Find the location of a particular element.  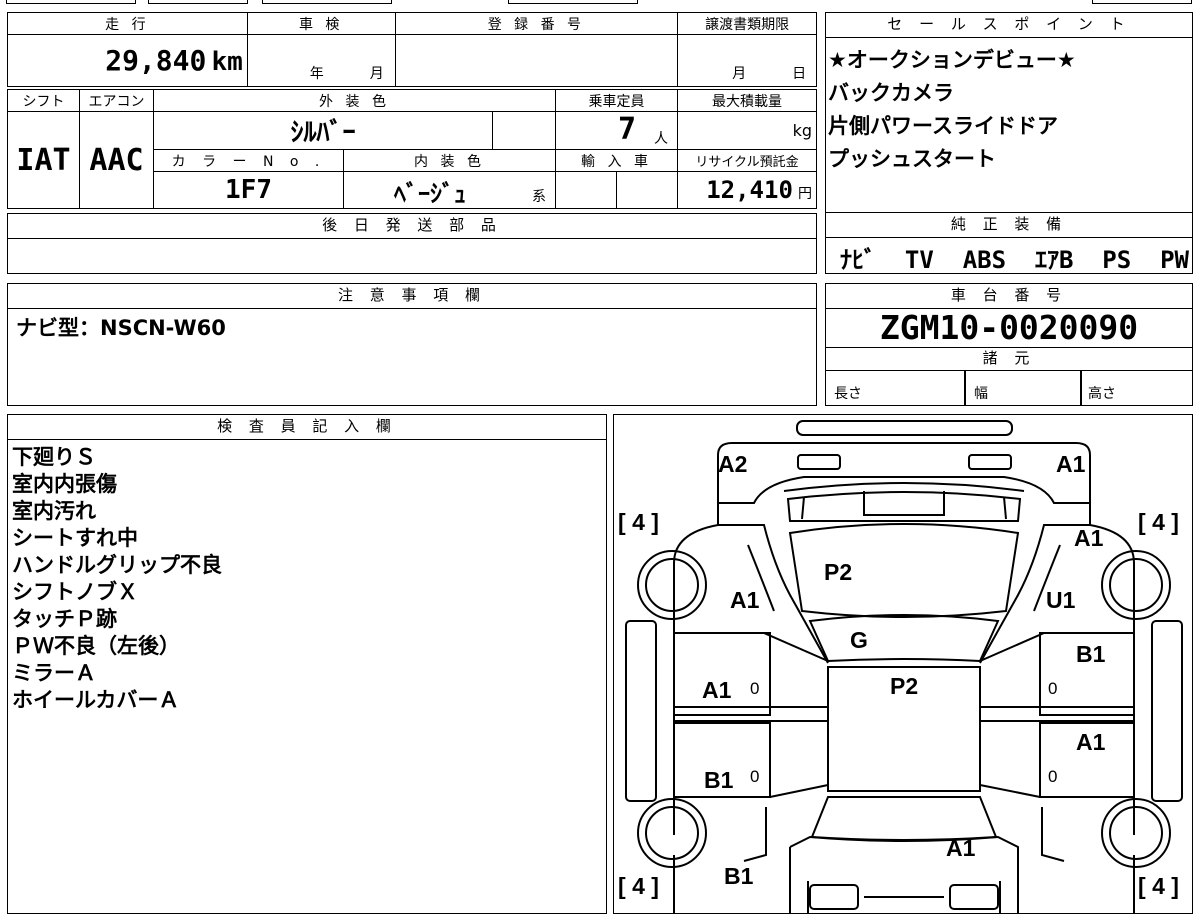

genuine-equipment-value: ﾅﾋﾞ TV ABS ｴｱB PS PW is located at coordinates (1014, 260).